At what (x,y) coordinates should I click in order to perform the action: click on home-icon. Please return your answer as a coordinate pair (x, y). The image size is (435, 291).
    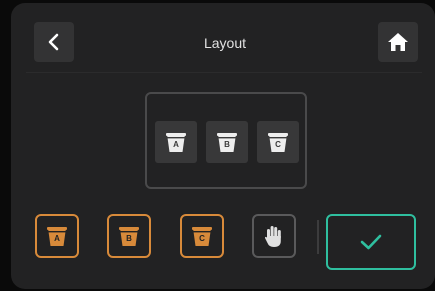
    Looking at the image, I should click on (398, 42).